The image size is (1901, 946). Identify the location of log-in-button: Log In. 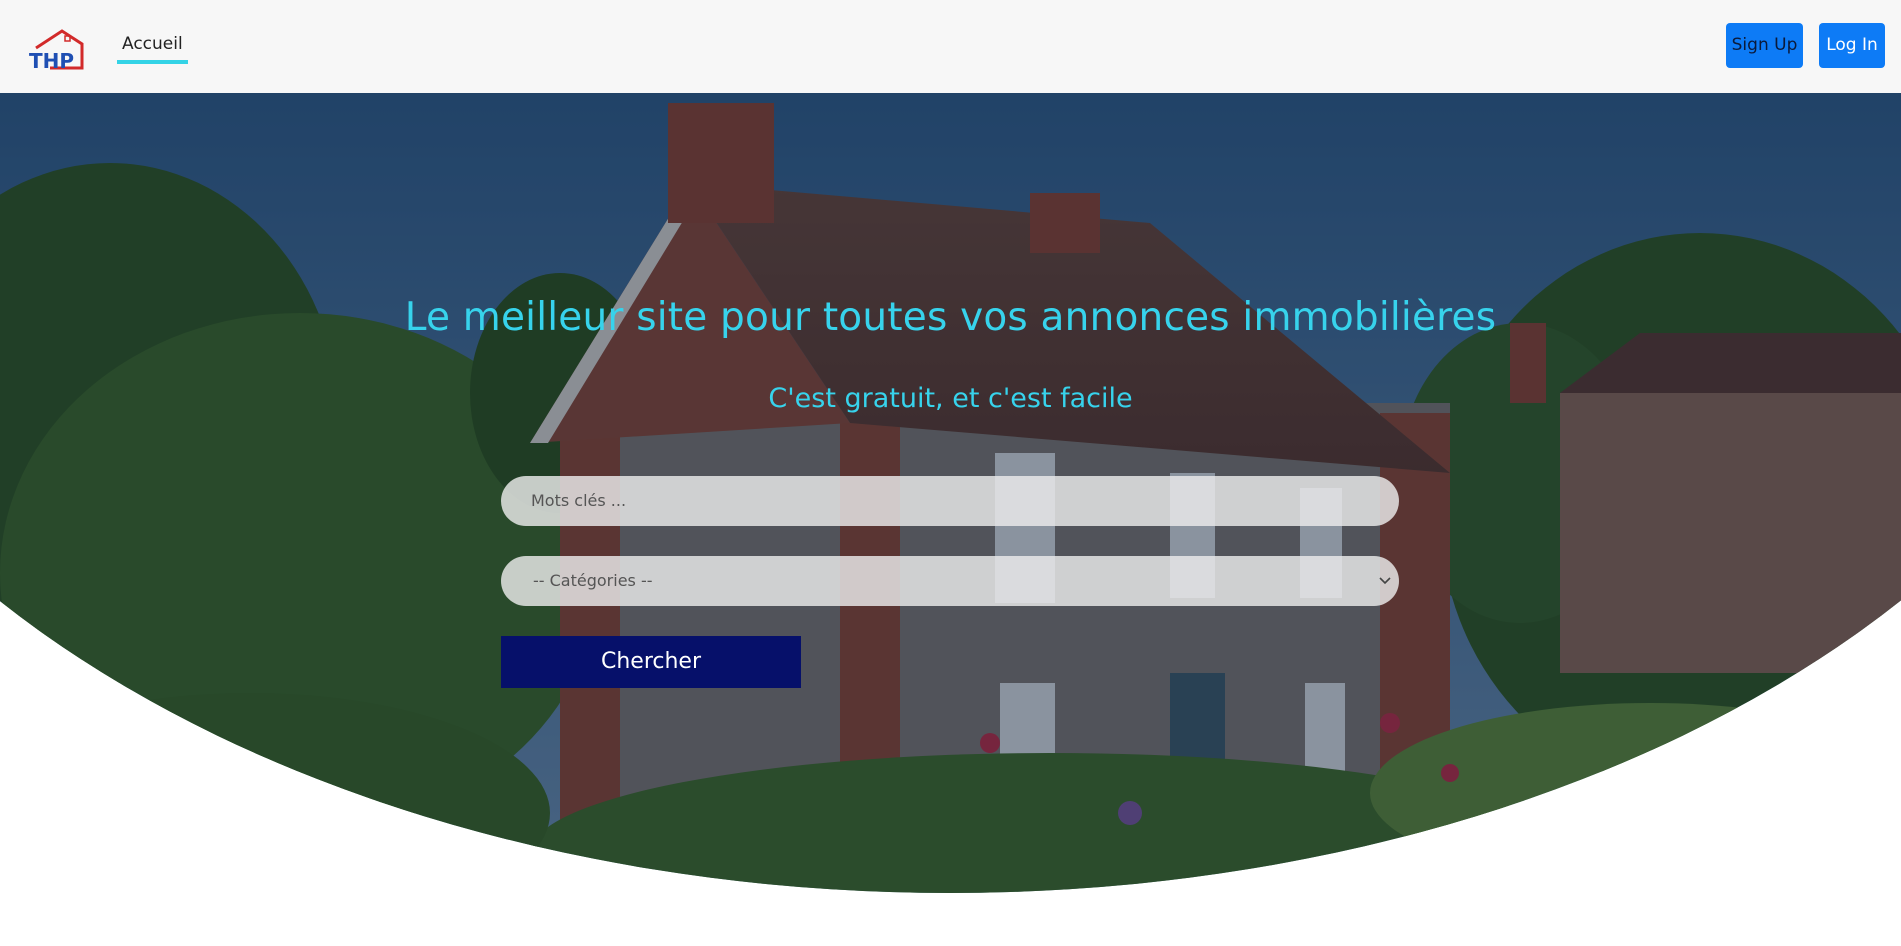
(1852, 45).